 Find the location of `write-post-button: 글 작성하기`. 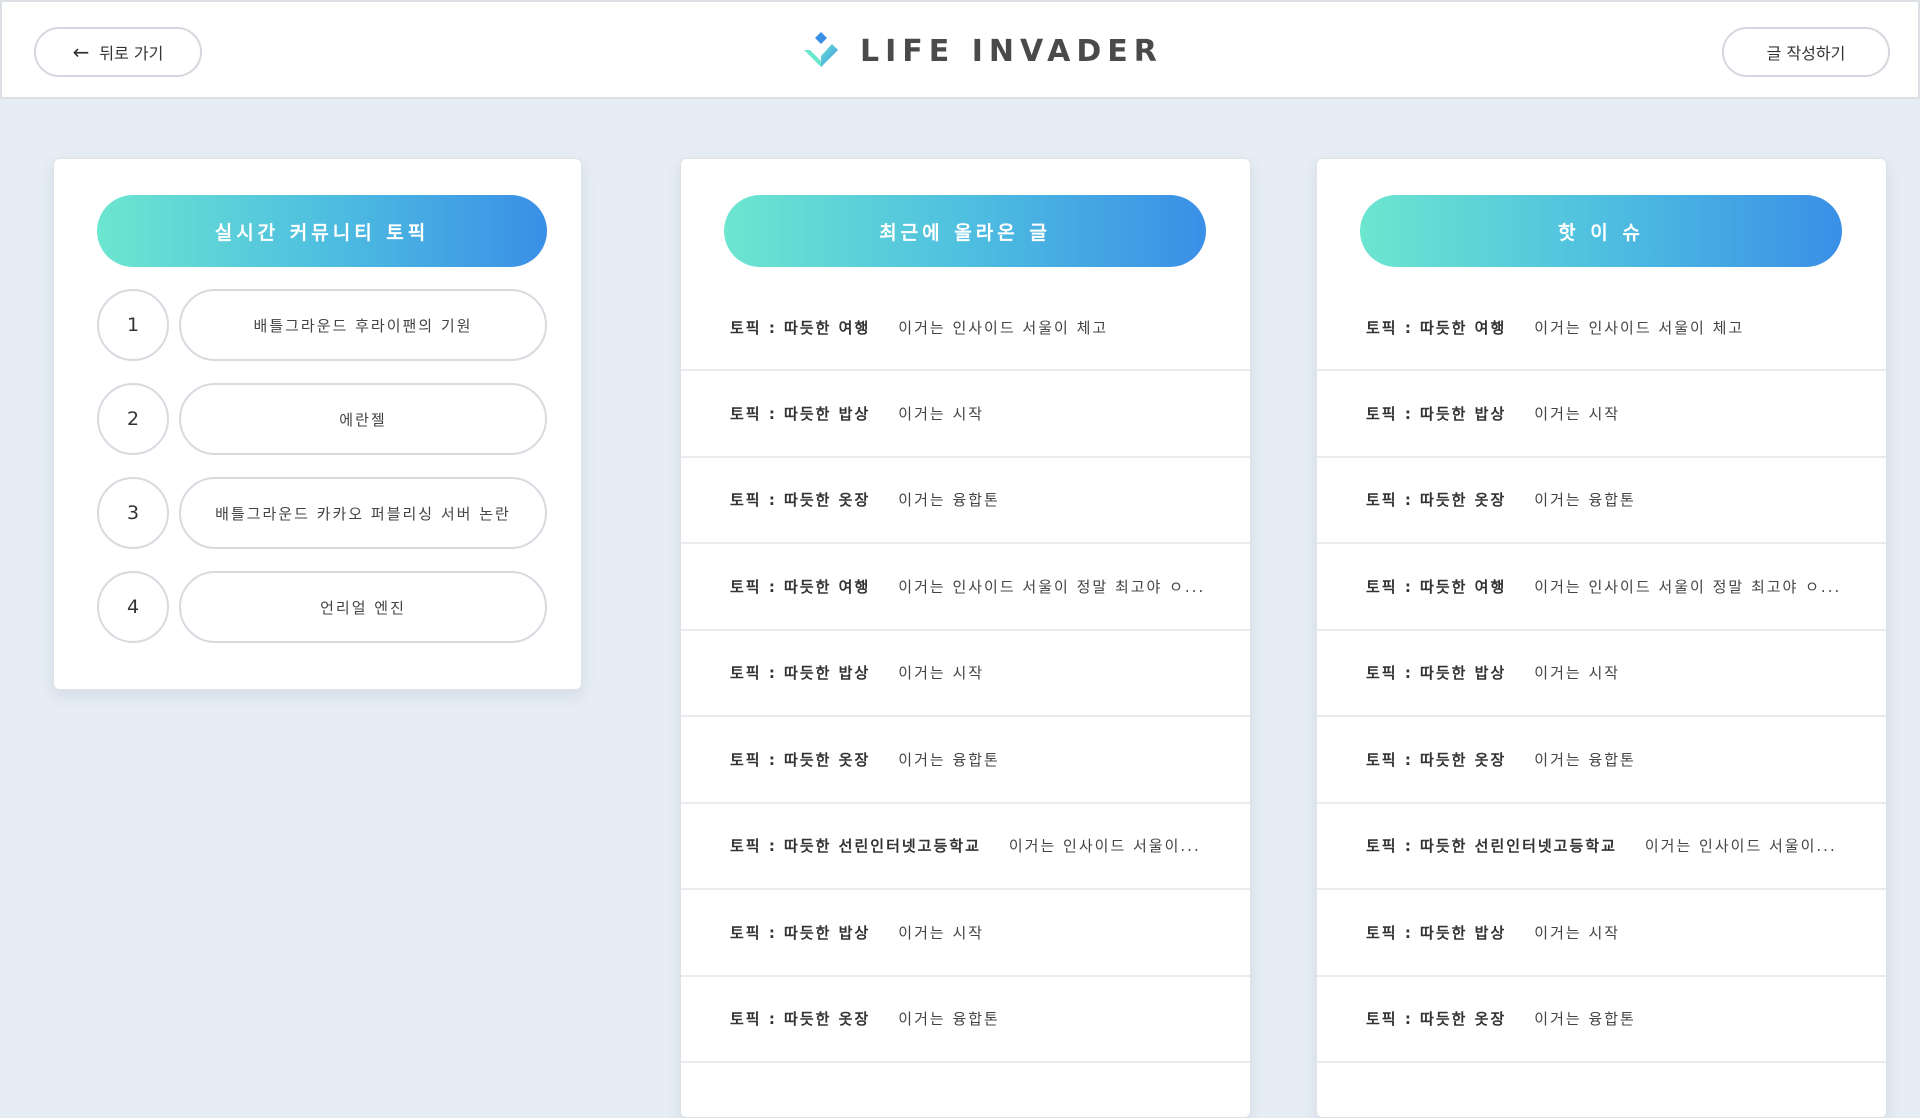

write-post-button: 글 작성하기 is located at coordinates (1806, 52).